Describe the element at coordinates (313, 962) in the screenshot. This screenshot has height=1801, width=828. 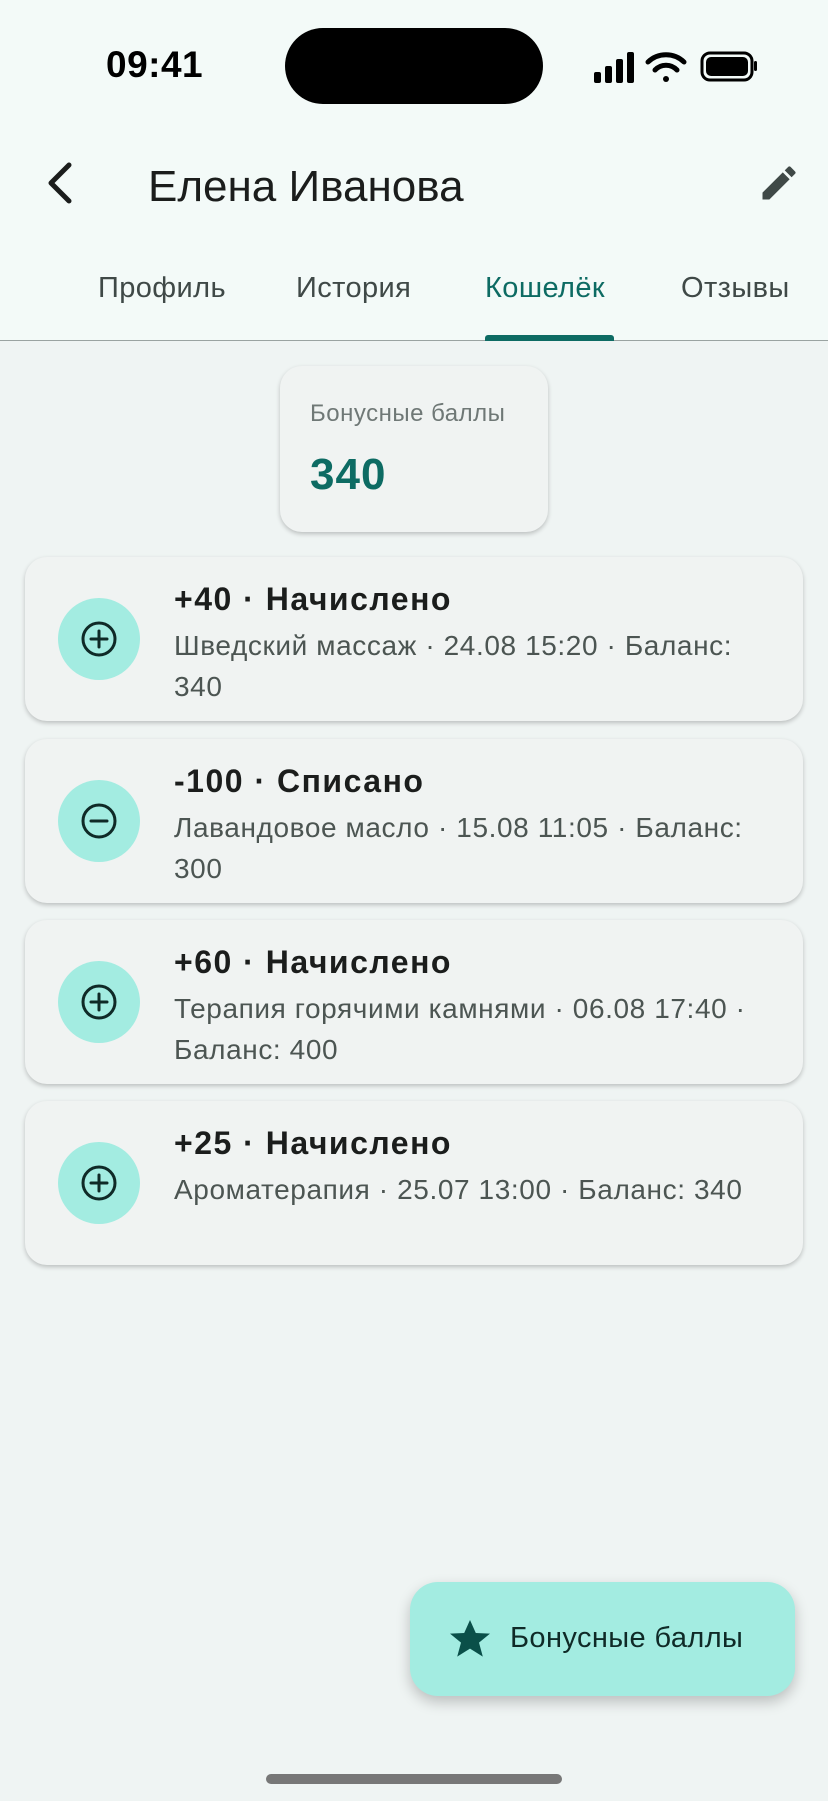
I see `transaction-title: +60 · Начислено` at that location.